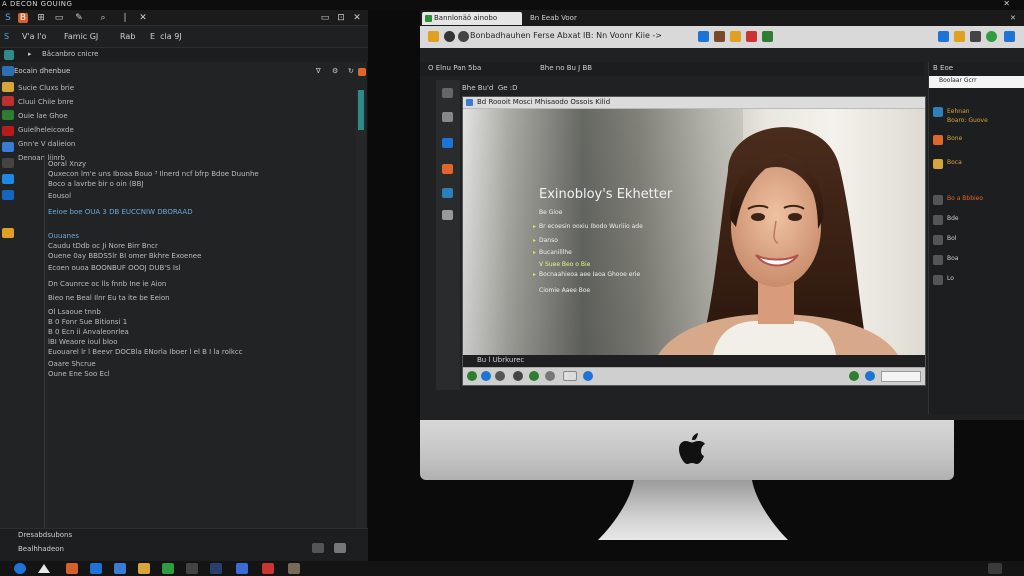  What do you see at coordinates (9, 55) in the screenshot?
I see `folder-icon` at bounding box center [9, 55].